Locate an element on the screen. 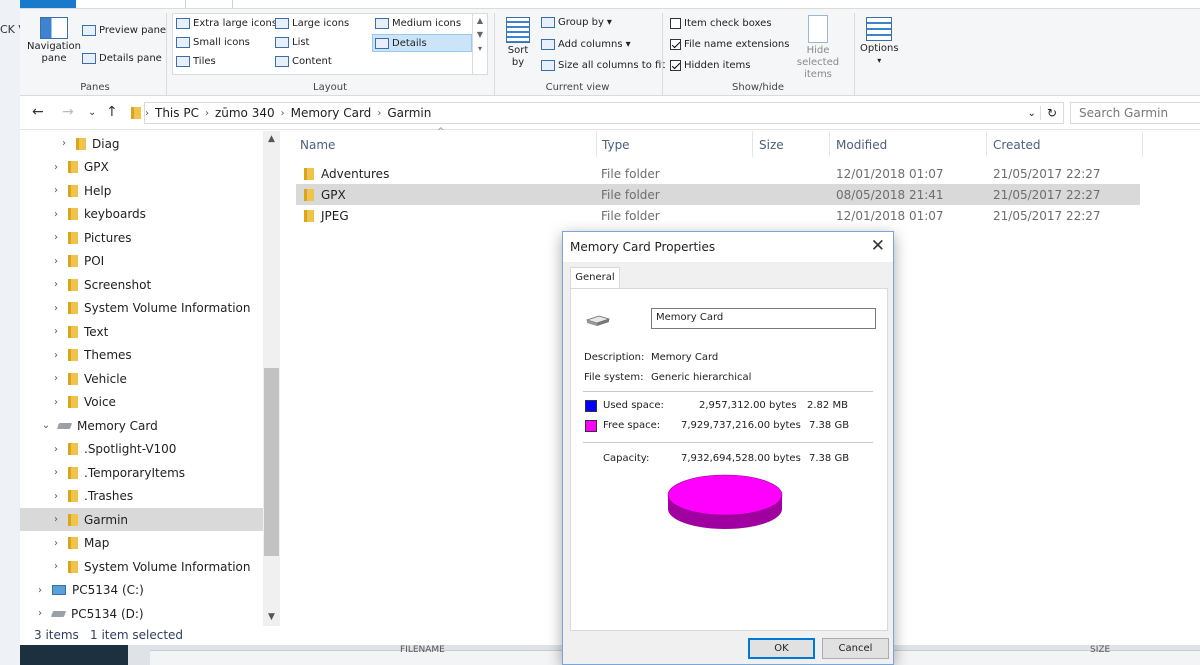 This screenshot has width=1200, height=665. close-icon: ✕ is located at coordinates (878, 246).